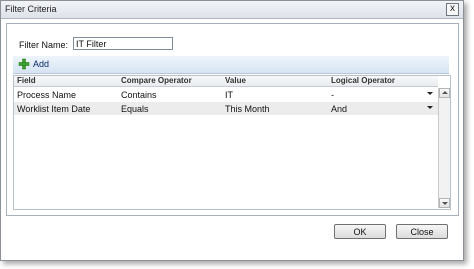 The height and width of the screenshot is (269, 474). What do you see at coordinates (444, 148) in the screenshot?
I see `grid-scrollbar` at bounding box center [444, 148].